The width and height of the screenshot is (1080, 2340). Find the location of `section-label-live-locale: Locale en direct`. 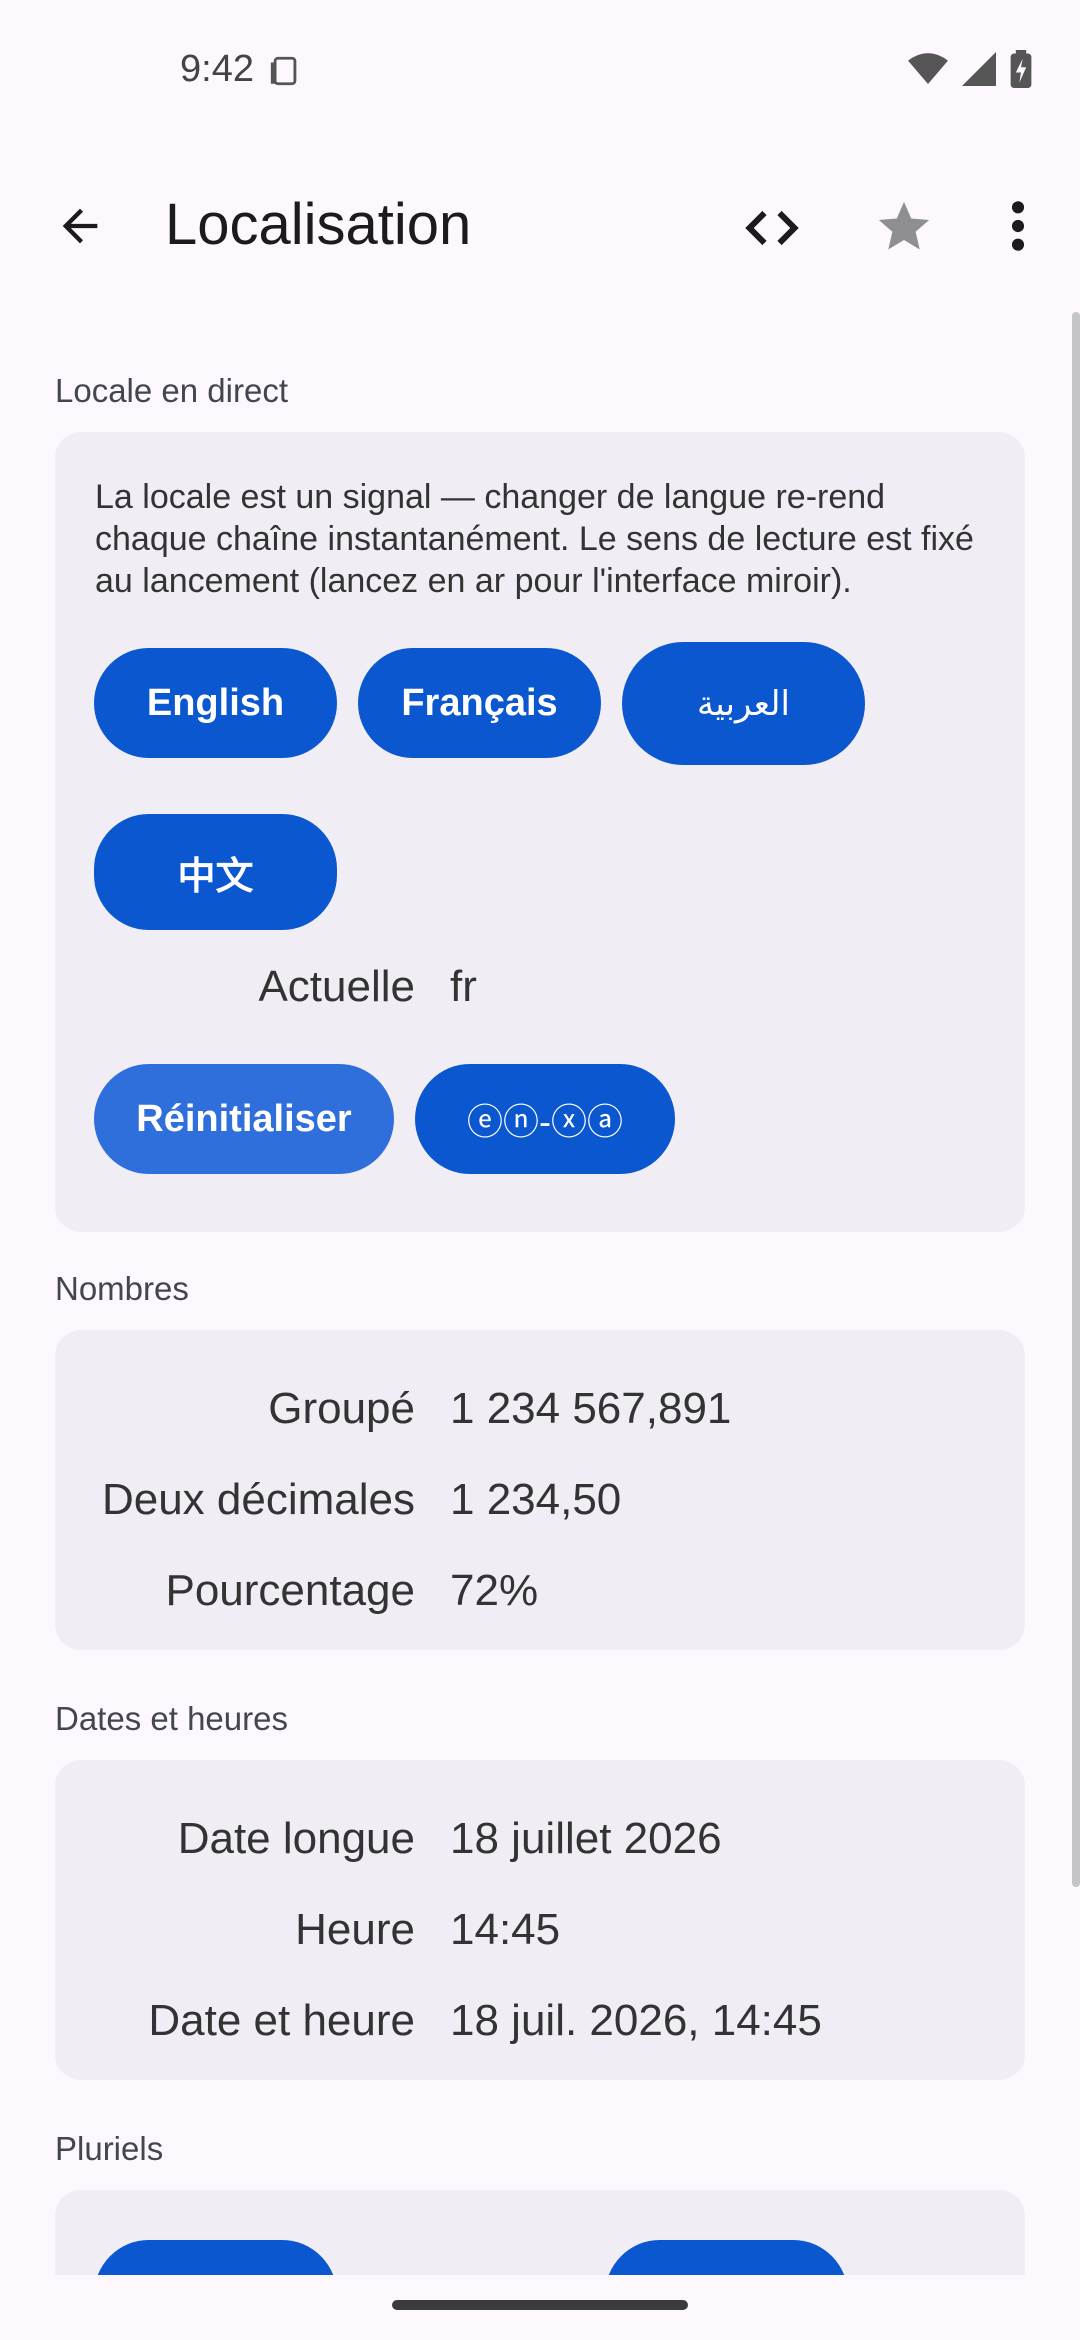

section-label-live-locale: Locale en direct is located at coordinates (171, 390).